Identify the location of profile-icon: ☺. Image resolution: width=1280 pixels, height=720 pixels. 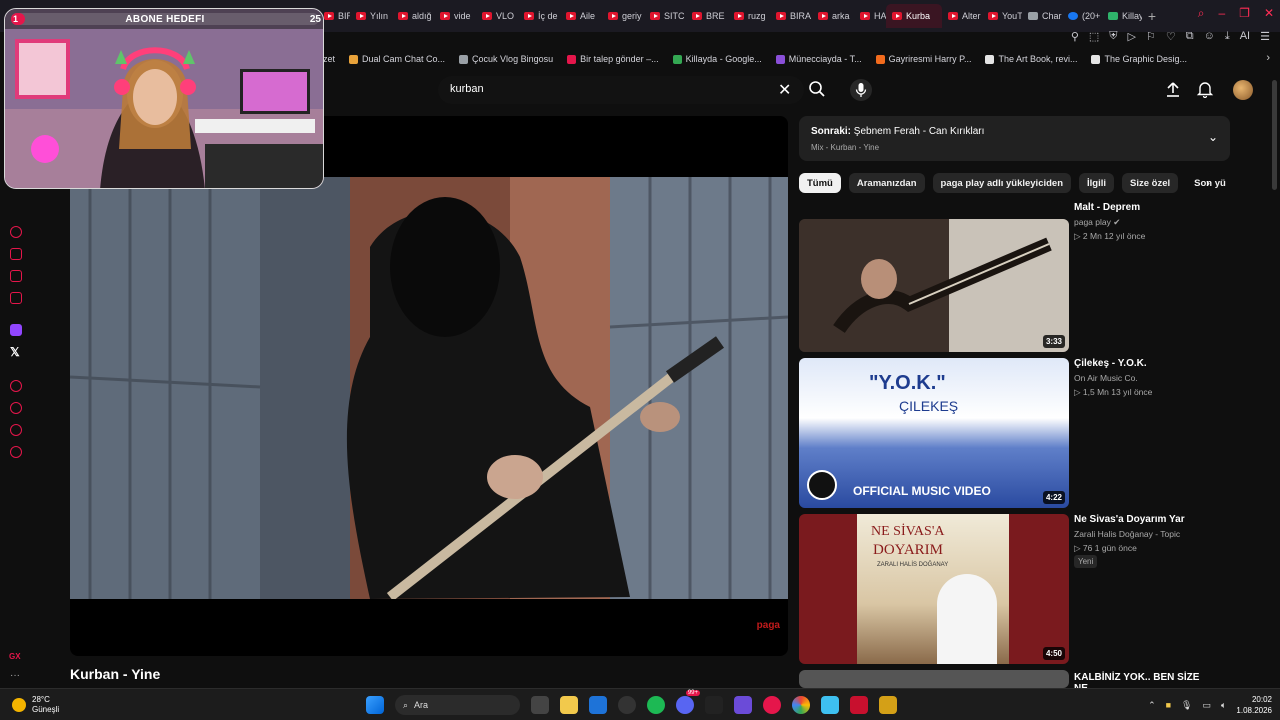
(1209, 36).